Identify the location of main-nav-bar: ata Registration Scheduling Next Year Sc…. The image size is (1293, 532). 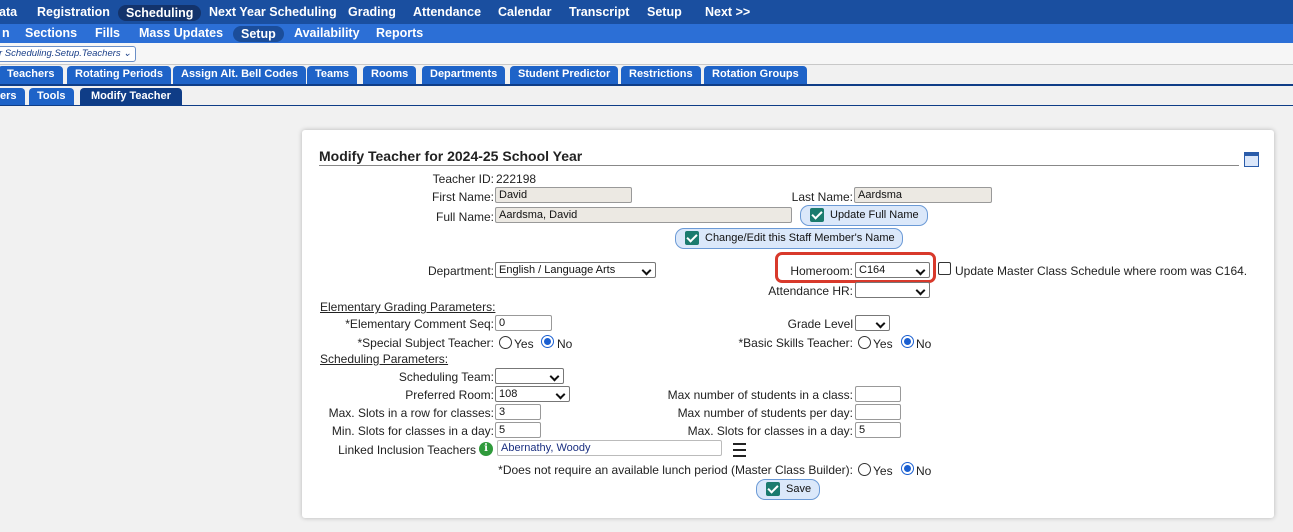
(646, 12).